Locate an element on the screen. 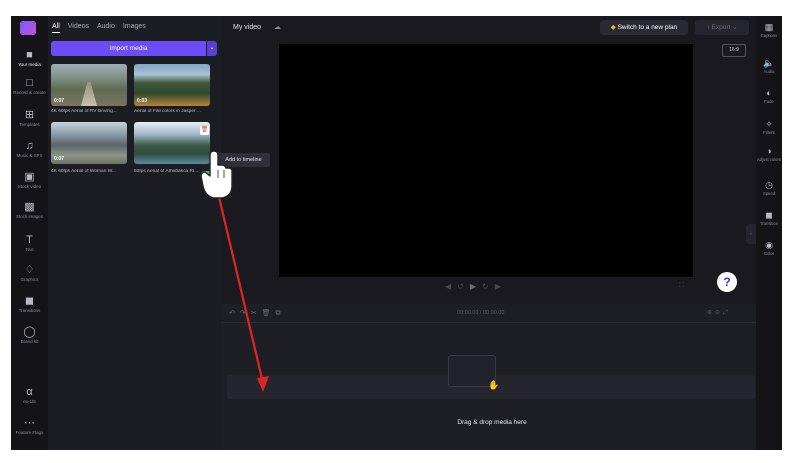  rail-graphics: ♢ Graphics is located at coordinates (29, 273).